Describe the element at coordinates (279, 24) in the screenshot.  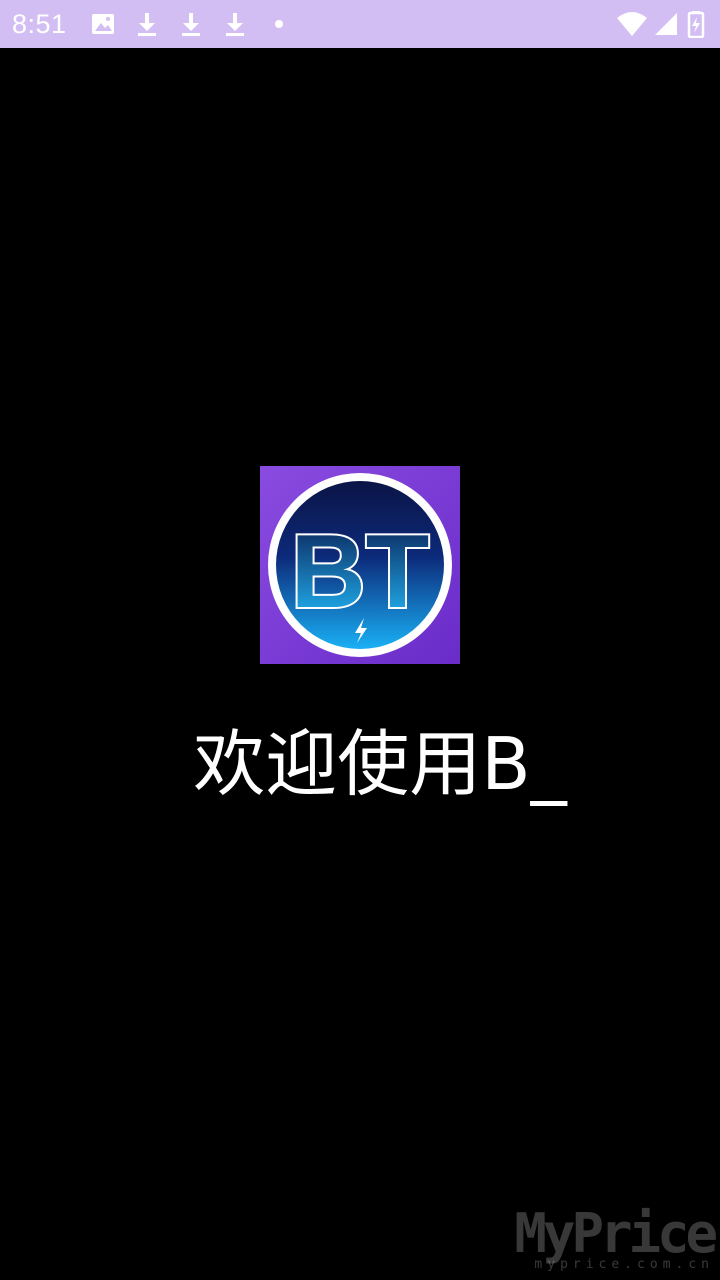
I see `dot-icon` at that location.